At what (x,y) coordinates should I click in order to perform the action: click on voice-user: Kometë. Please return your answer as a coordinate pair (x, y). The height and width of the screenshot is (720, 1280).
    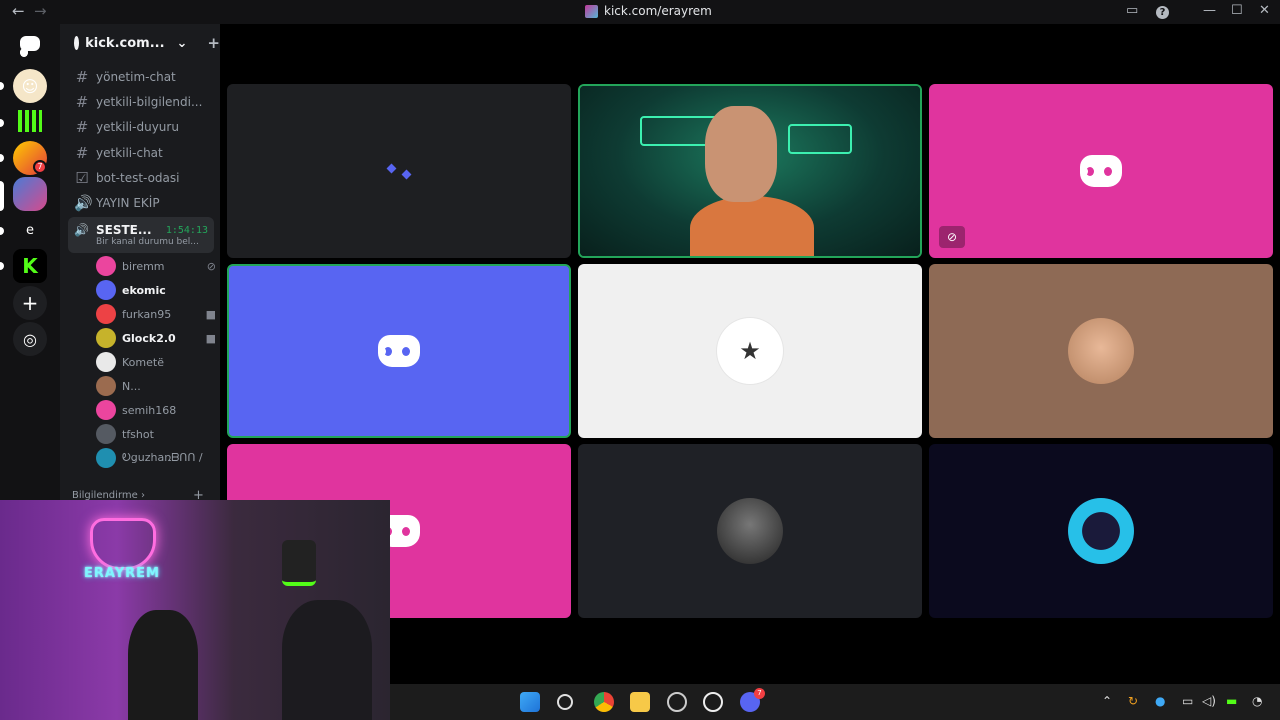
    Looking at the image, I should click on (156, 362).